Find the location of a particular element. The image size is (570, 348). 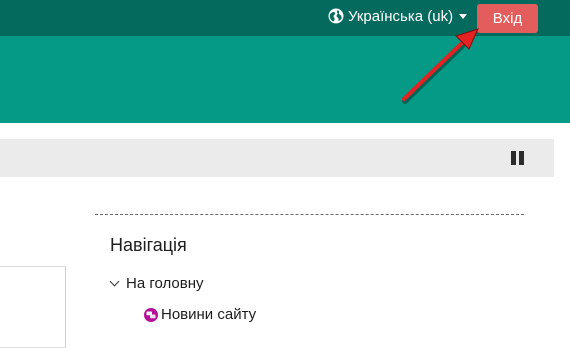

caret-down-icon is located at coordinates (463, 16).